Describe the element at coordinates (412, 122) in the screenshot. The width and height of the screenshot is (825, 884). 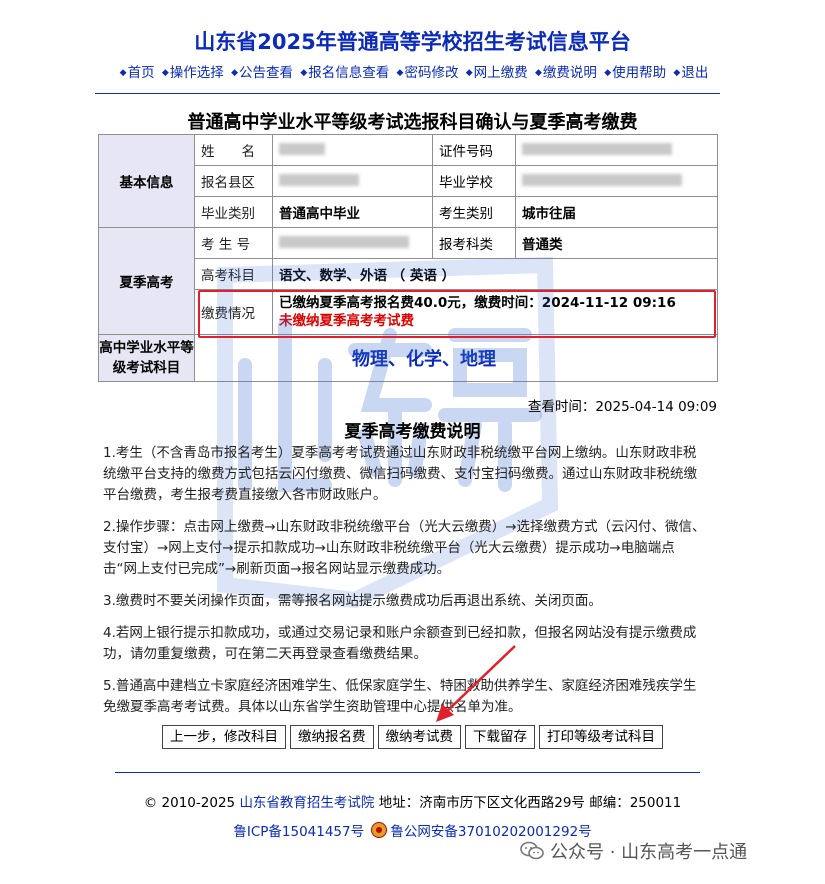
I see `page-title: 普通高中学业水平等级考试选报科目确认与夏季高考缴费` at that location.